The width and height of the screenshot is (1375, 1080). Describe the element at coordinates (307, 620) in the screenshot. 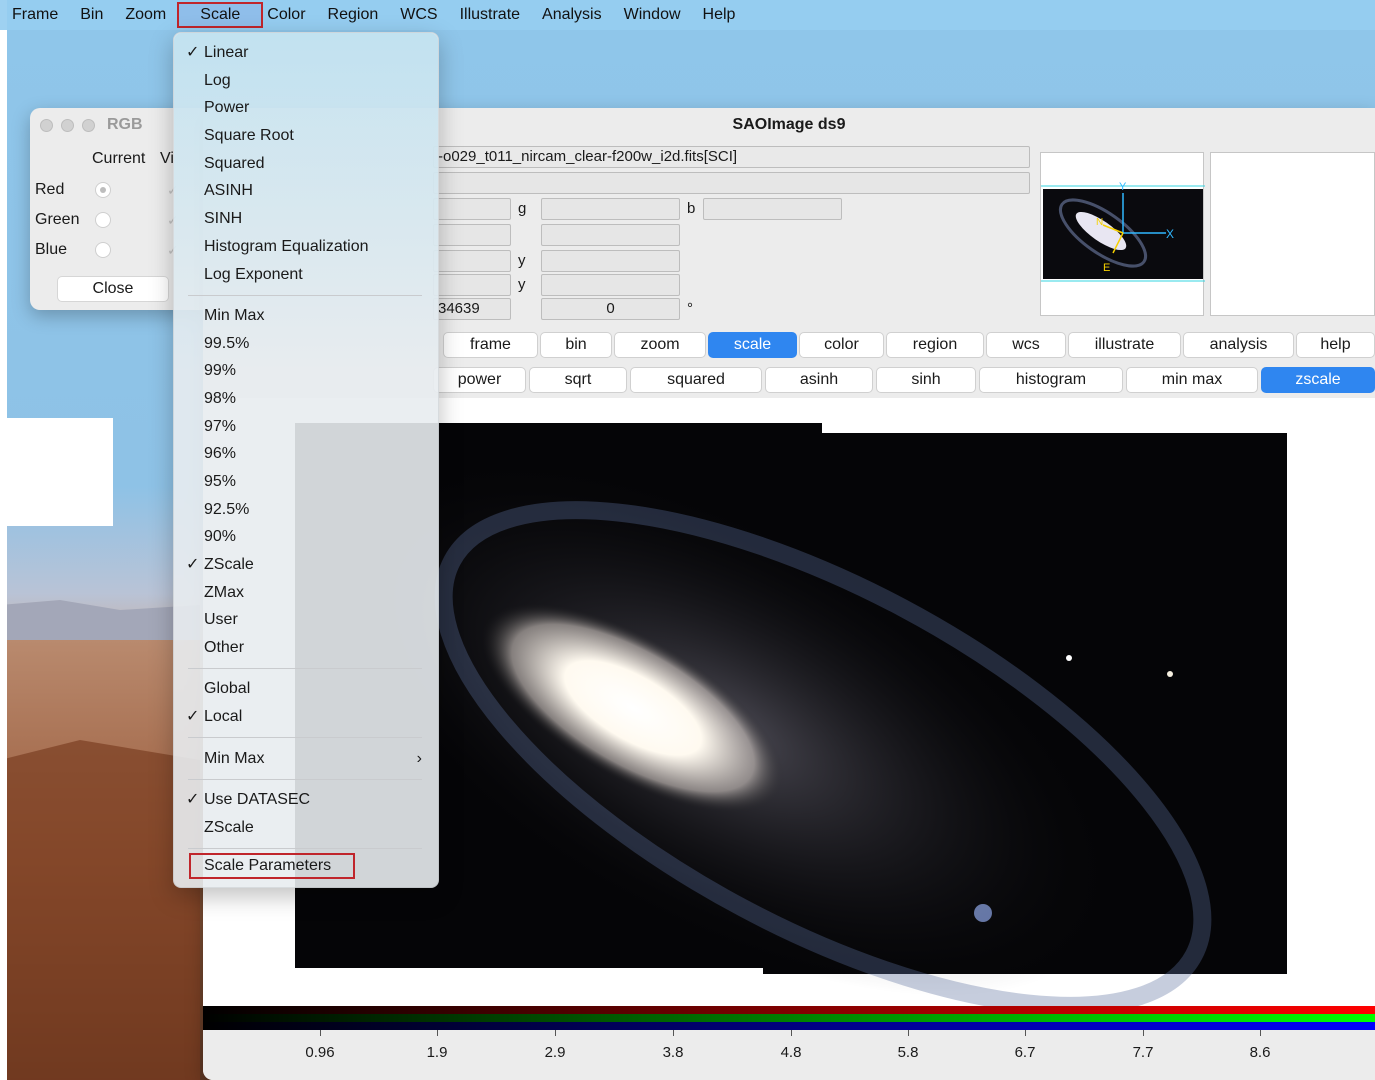

I see `menu-item-user: User` at that location.